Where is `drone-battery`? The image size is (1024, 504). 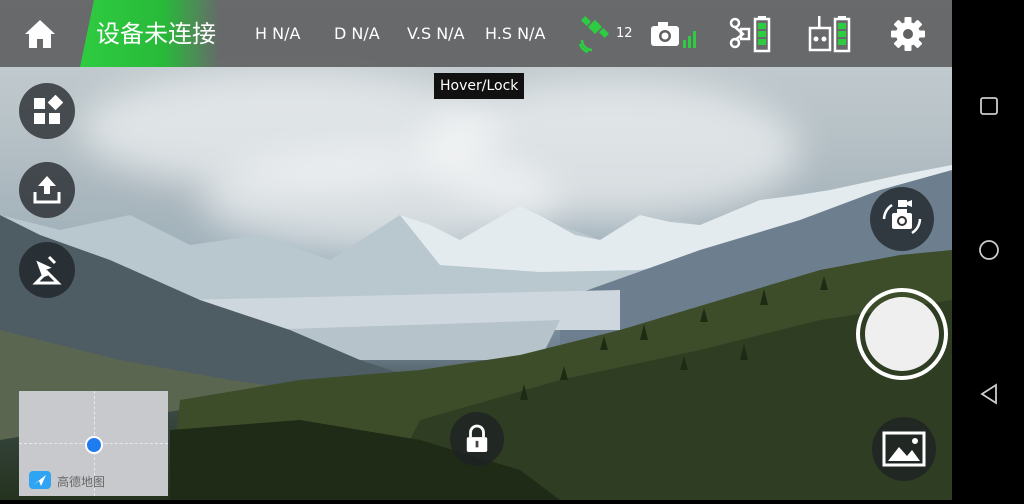
drone-battery is located at coordinates (750, 34).